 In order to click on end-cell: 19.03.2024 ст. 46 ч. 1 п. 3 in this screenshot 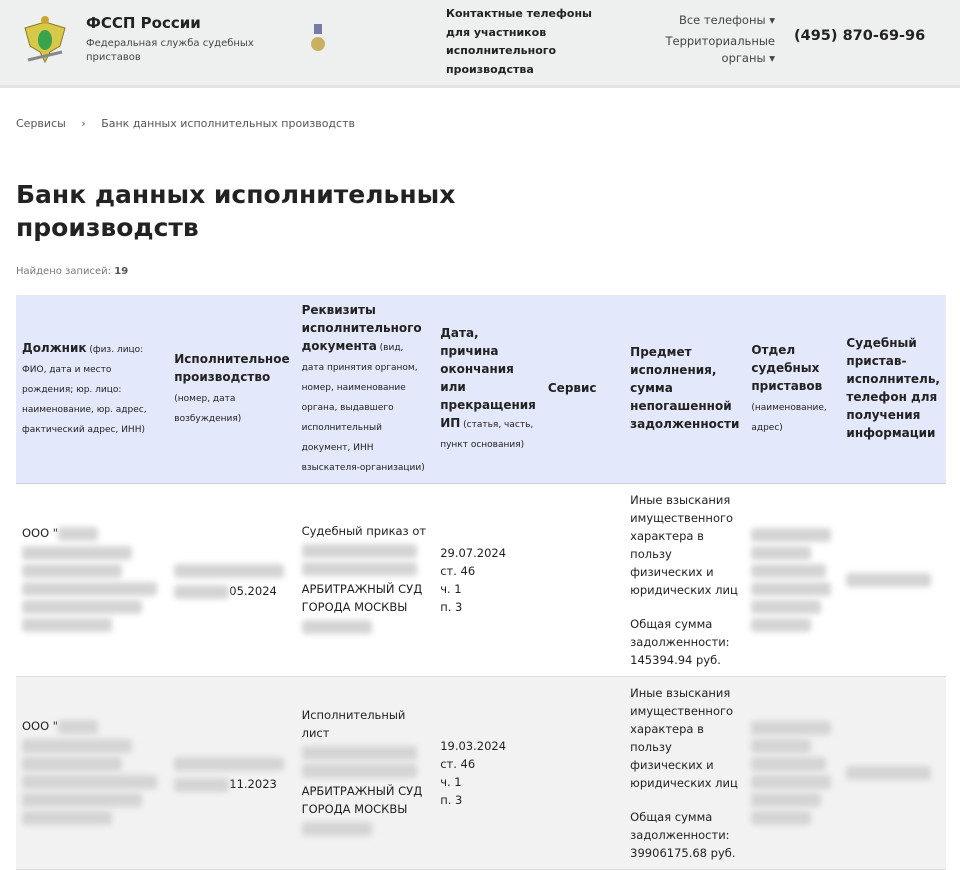, I will do `click(488, 773)`.